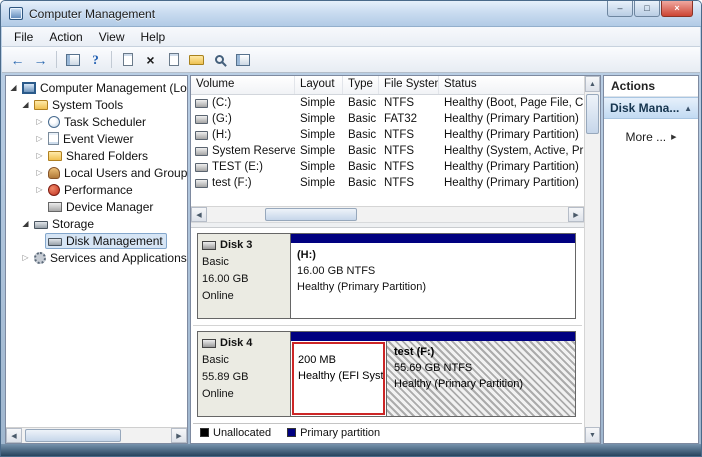 Image resolution: width=702 pixels, height=457 pixels. What do you see at coordinates (222, 135) in the screenshot?
I see `volume-name: (H:)` at bounding box center [222, 135].